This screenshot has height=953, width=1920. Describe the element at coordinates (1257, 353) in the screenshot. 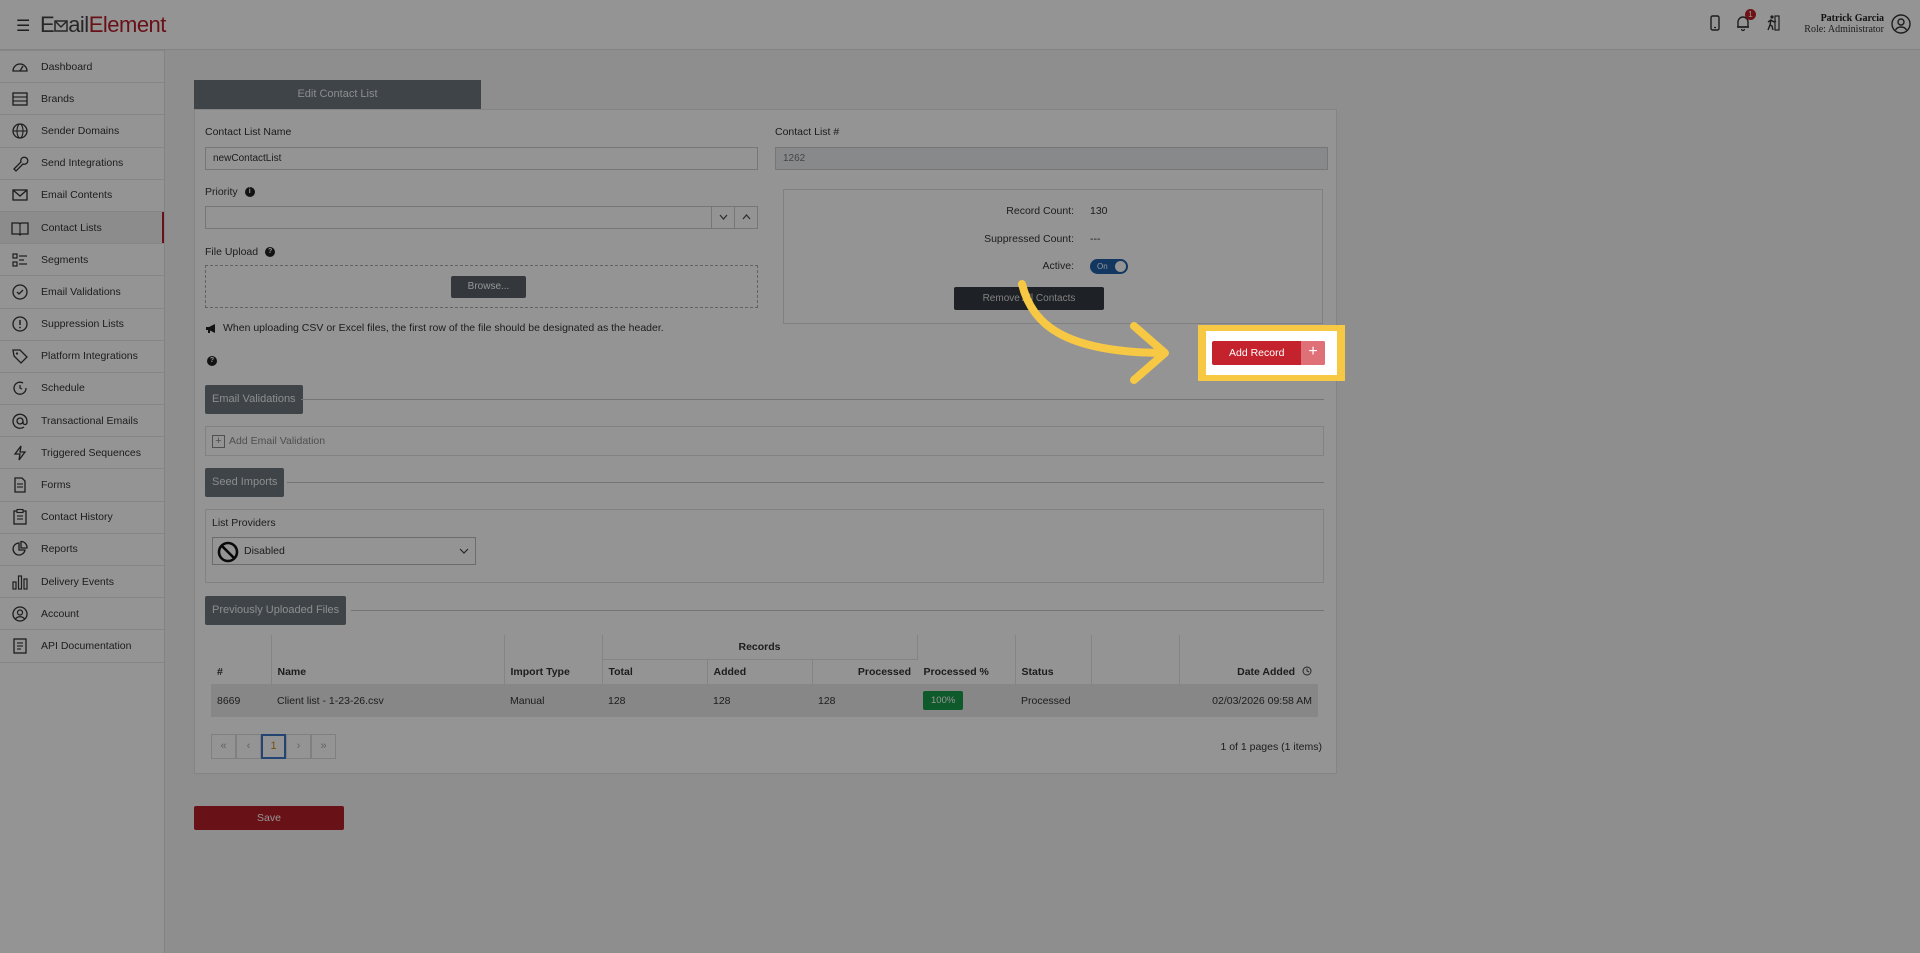

I see `add-record-label: Add Record` at that location.